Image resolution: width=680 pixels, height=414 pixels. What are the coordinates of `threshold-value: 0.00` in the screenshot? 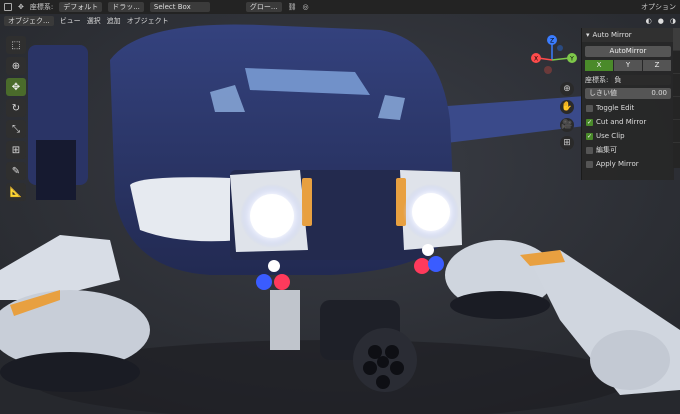 It's located at (659, 93).